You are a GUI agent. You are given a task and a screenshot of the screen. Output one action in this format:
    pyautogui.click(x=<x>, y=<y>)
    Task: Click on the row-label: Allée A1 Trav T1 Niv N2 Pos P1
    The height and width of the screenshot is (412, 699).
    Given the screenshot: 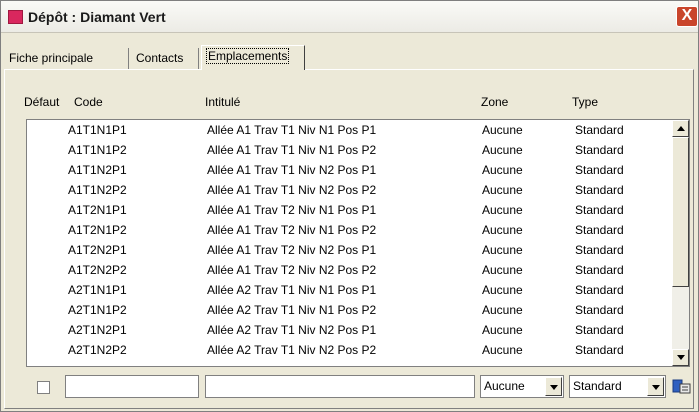 What is the action you would take?
    pyautogui.click(x=292, y=170)
    